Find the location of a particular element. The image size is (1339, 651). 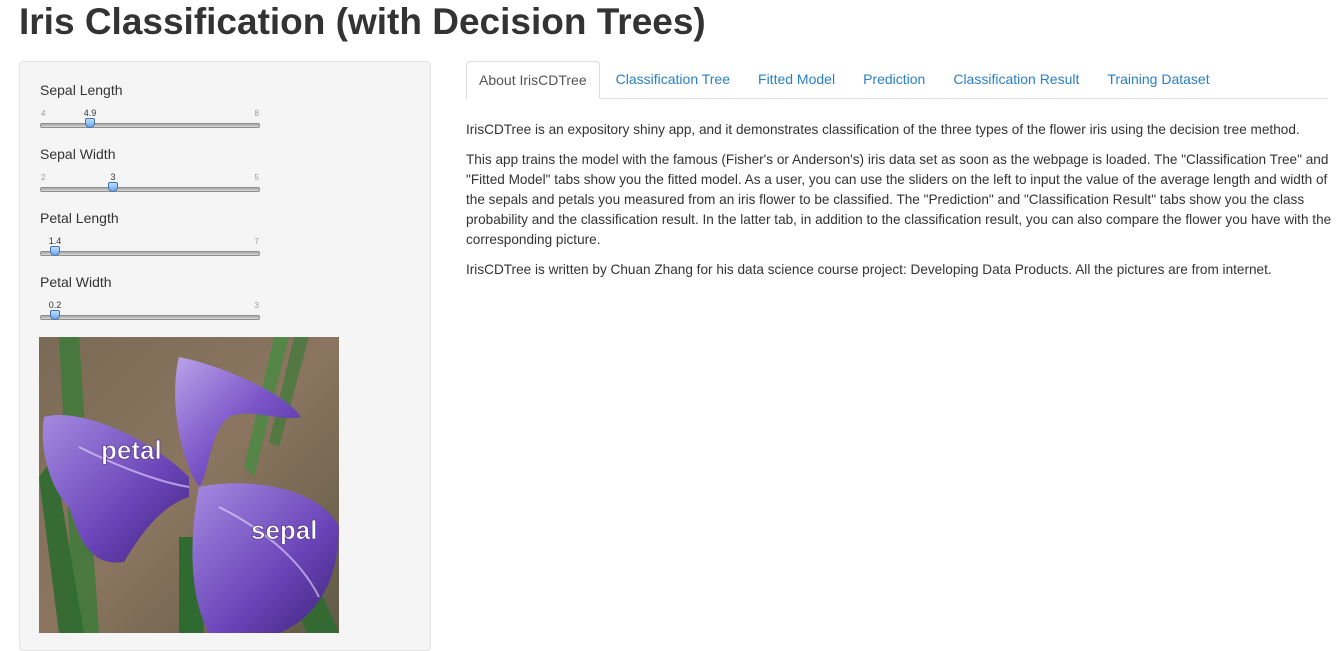

slider-max-petal-width: 3 is located at coordinates (256, 305).